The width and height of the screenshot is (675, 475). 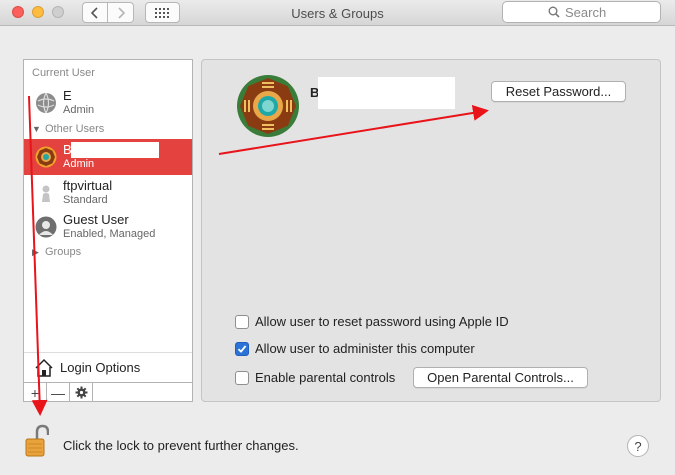 I want to click on unlocked-padlock-icon, so click(x=37, y=441).